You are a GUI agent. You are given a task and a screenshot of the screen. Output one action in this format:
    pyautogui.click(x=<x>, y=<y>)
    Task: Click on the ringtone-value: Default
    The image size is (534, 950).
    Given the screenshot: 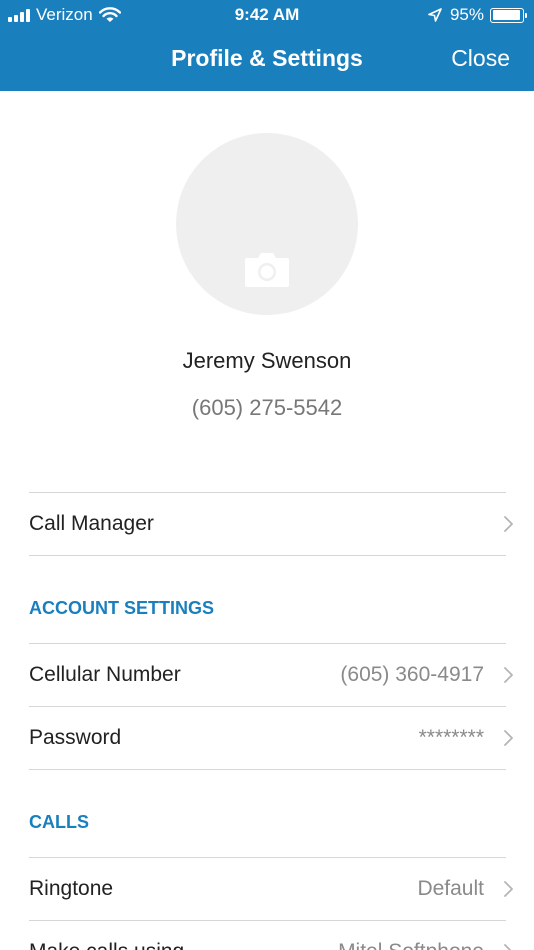 What is the action you would take?
    pyautogui.click(x=450, y=888)
    